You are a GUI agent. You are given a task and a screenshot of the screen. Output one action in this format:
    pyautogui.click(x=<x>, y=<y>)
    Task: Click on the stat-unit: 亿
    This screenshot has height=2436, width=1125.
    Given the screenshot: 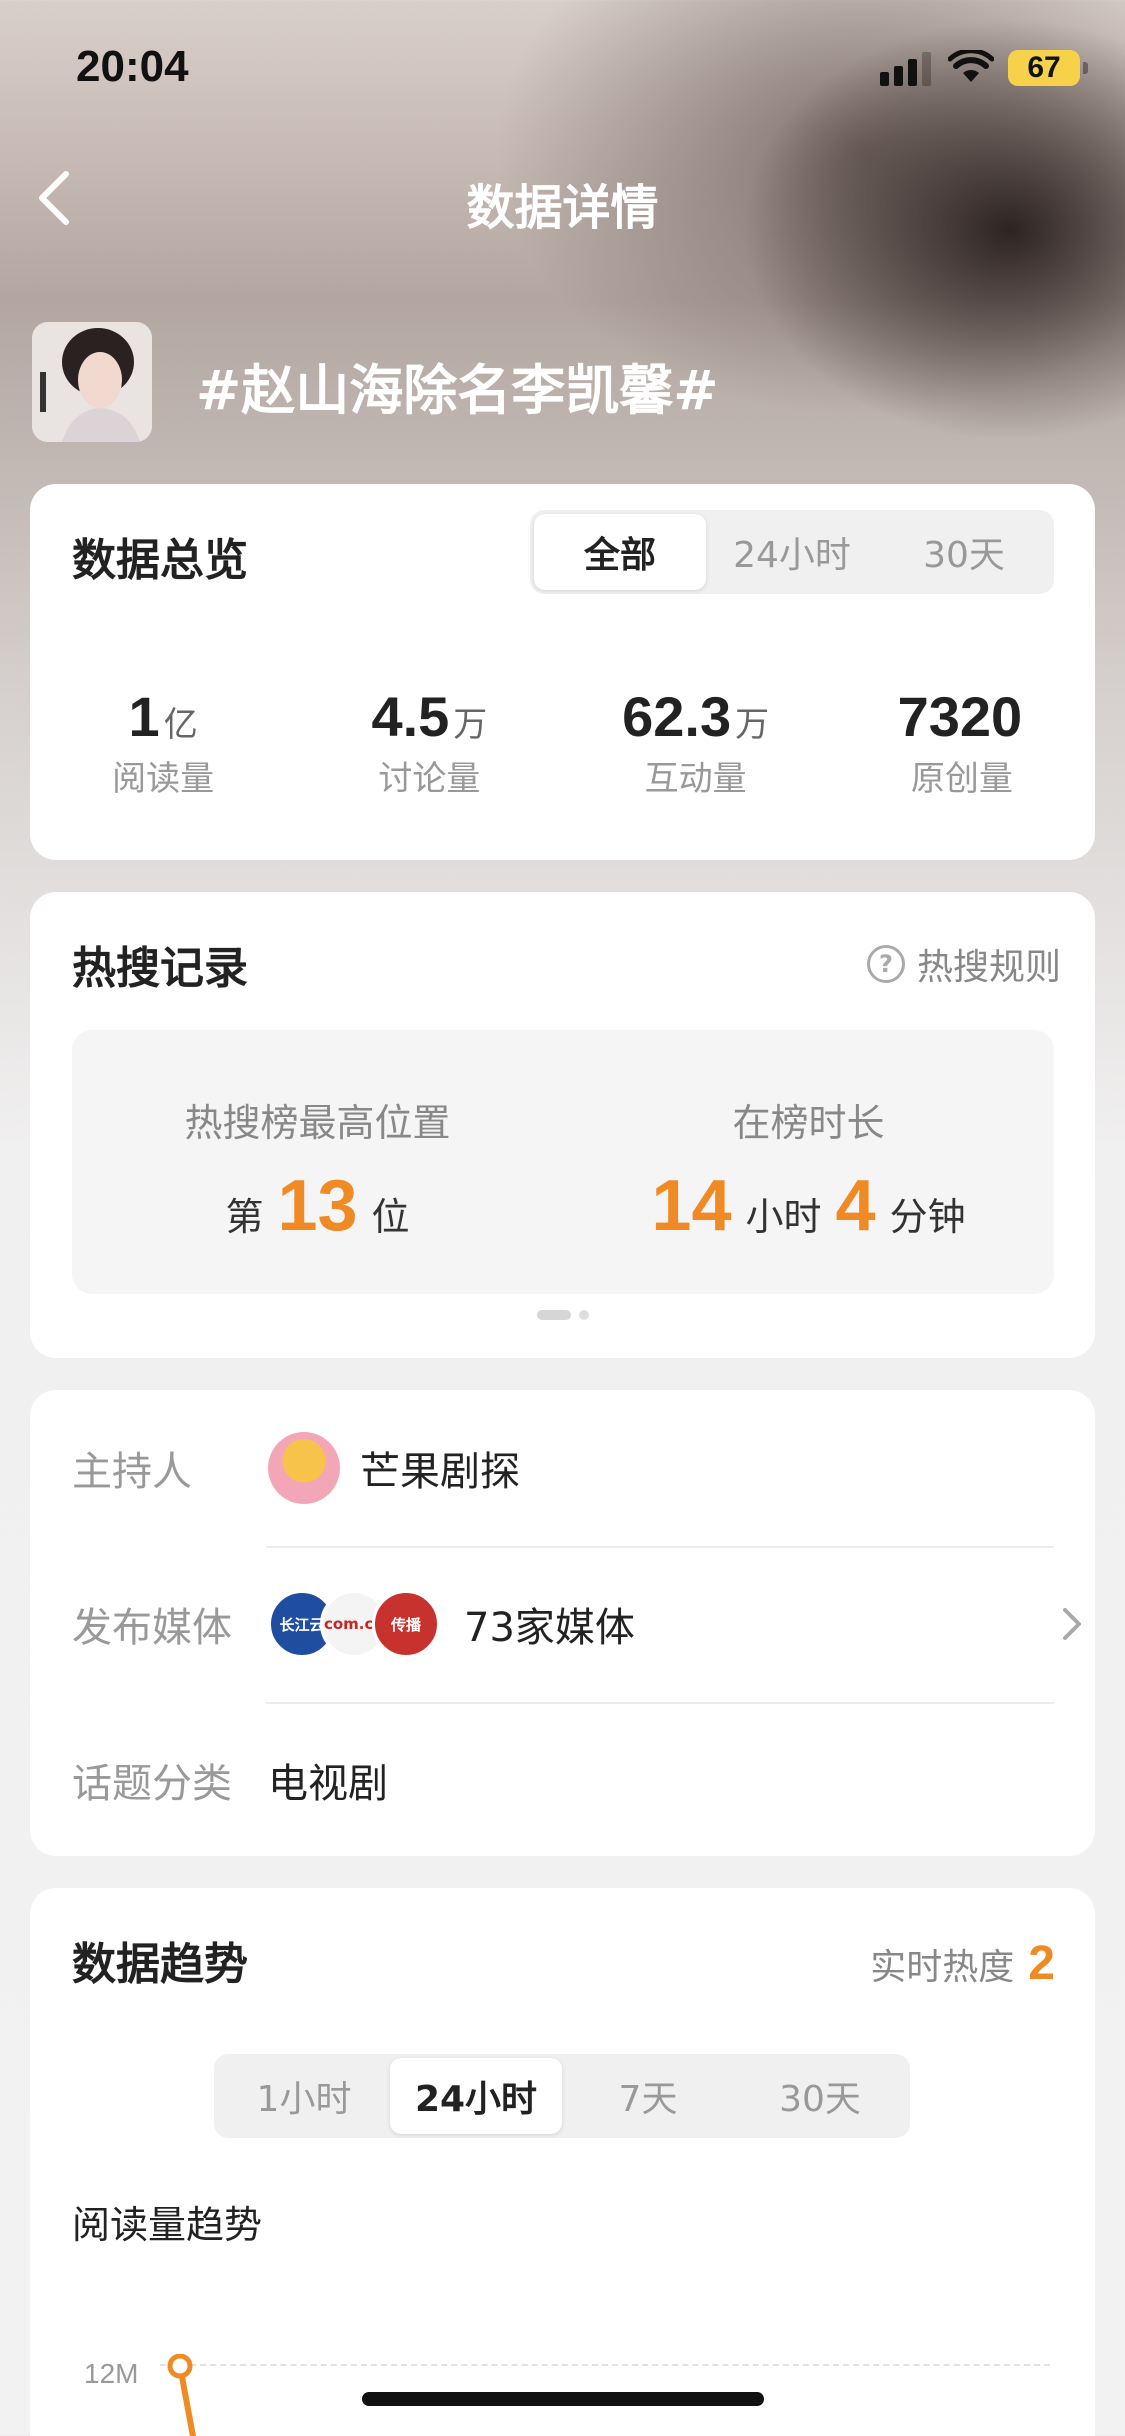 What is the action you would take?
    pyautogui.click(x=180, y=725)
    